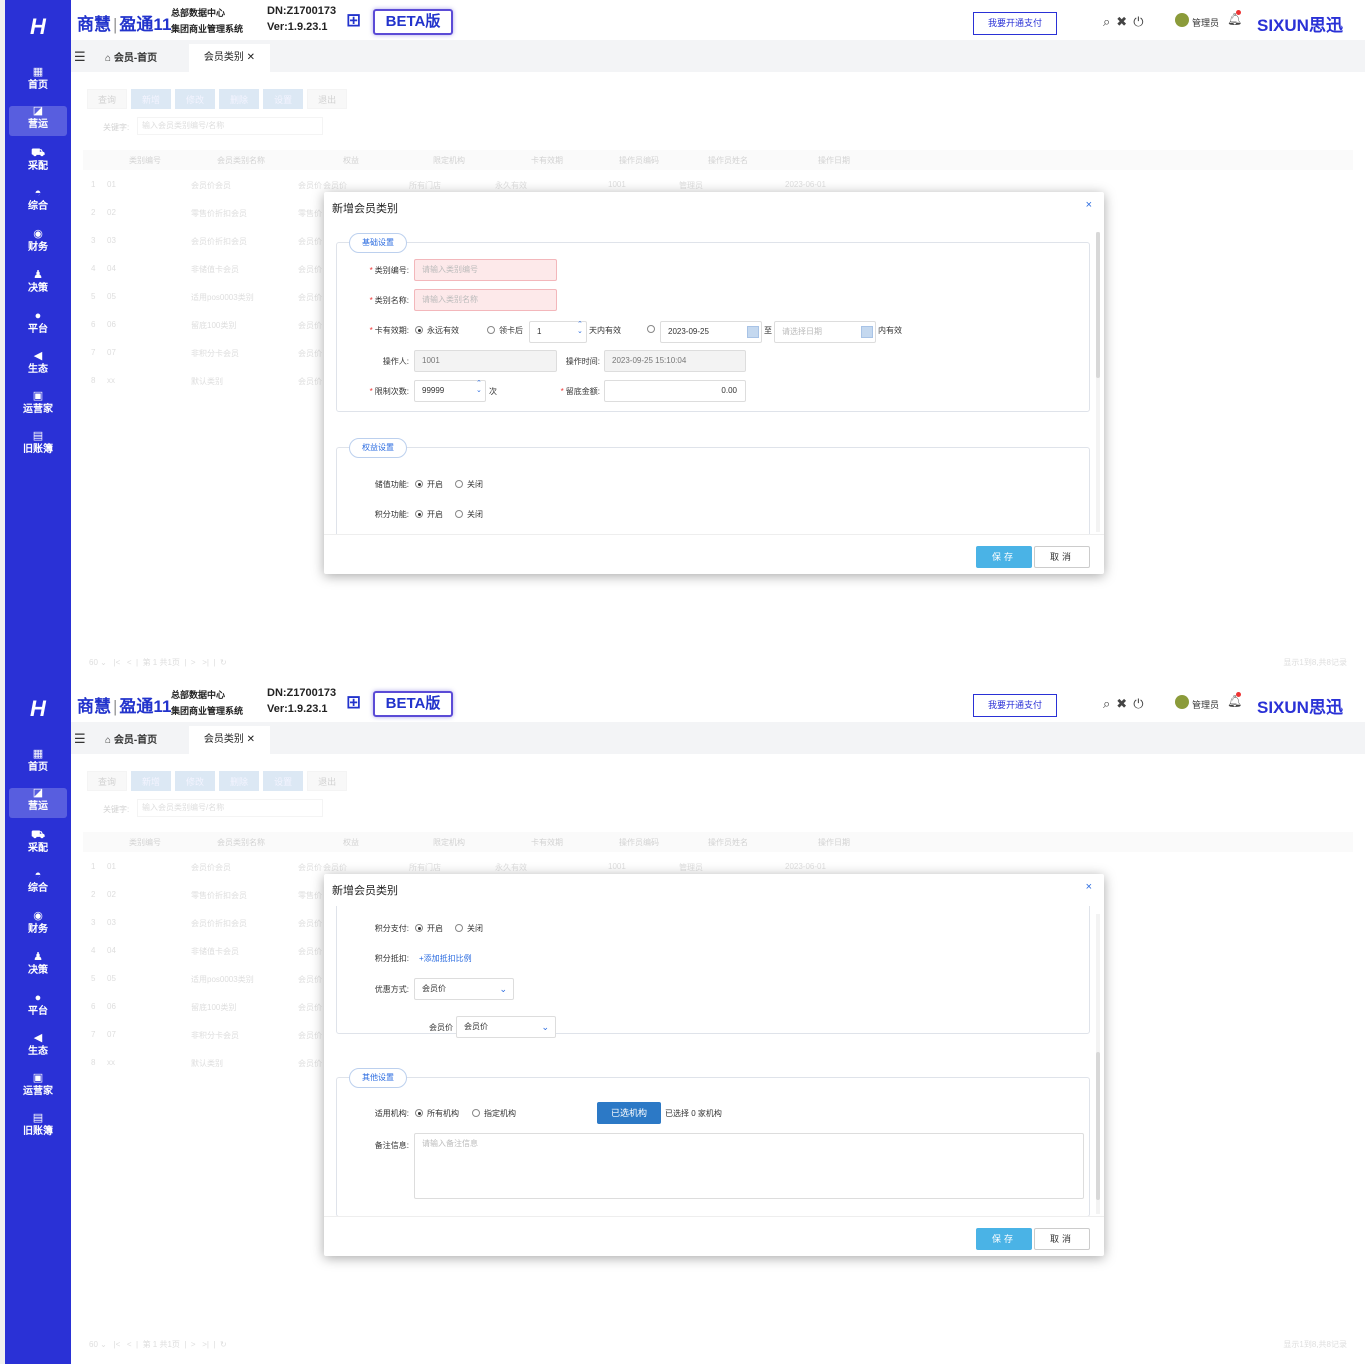 Image resolution: width=1365 pixels, height=1364 pixels. What do you see at coordinates (124, 22) in the screenshot?
I see `brand: 商慧 | 盈通11` at bounding box center [124, 22].